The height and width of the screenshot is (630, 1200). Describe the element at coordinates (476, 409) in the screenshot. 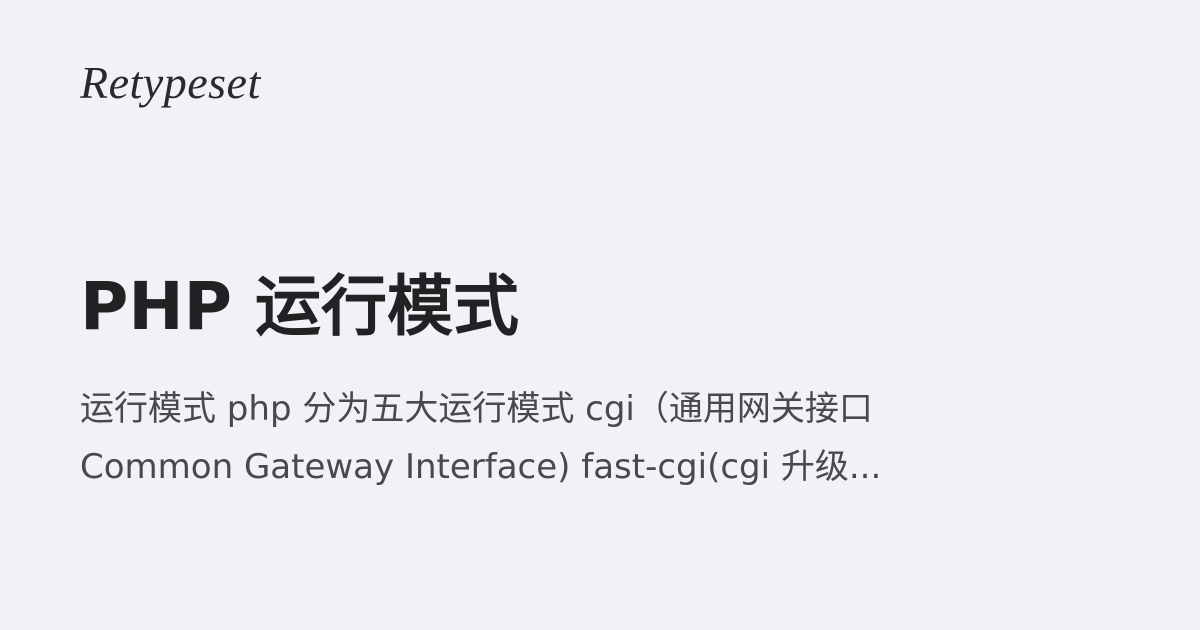

I see `description-line: 运行模式 php 分为五大运行模式 cgi（通用网关接口` at that location.